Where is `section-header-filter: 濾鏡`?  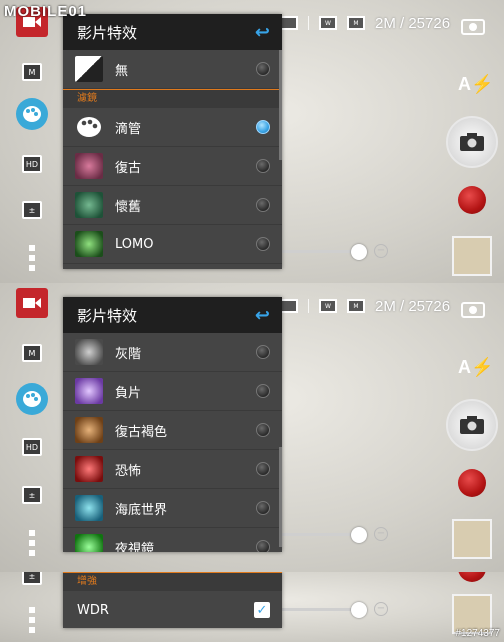 section-header-filter: 濾鏡 is located at coordinates (172, 98).